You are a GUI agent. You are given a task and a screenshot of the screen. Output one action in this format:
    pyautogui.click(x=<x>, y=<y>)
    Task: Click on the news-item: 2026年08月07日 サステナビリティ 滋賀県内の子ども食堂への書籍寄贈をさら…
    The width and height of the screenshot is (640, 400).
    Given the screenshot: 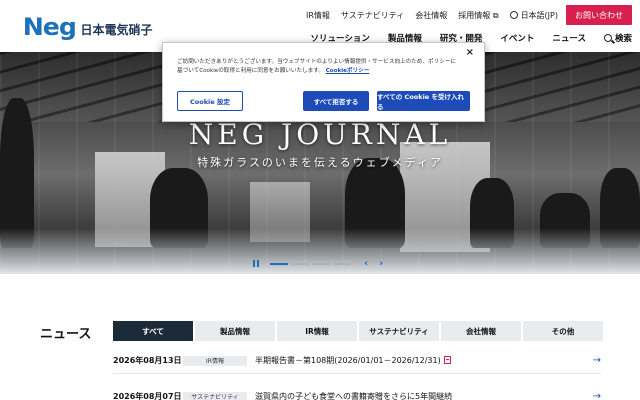 What is the action you would take?
    pyautogui.click(x=357, y=392)
    